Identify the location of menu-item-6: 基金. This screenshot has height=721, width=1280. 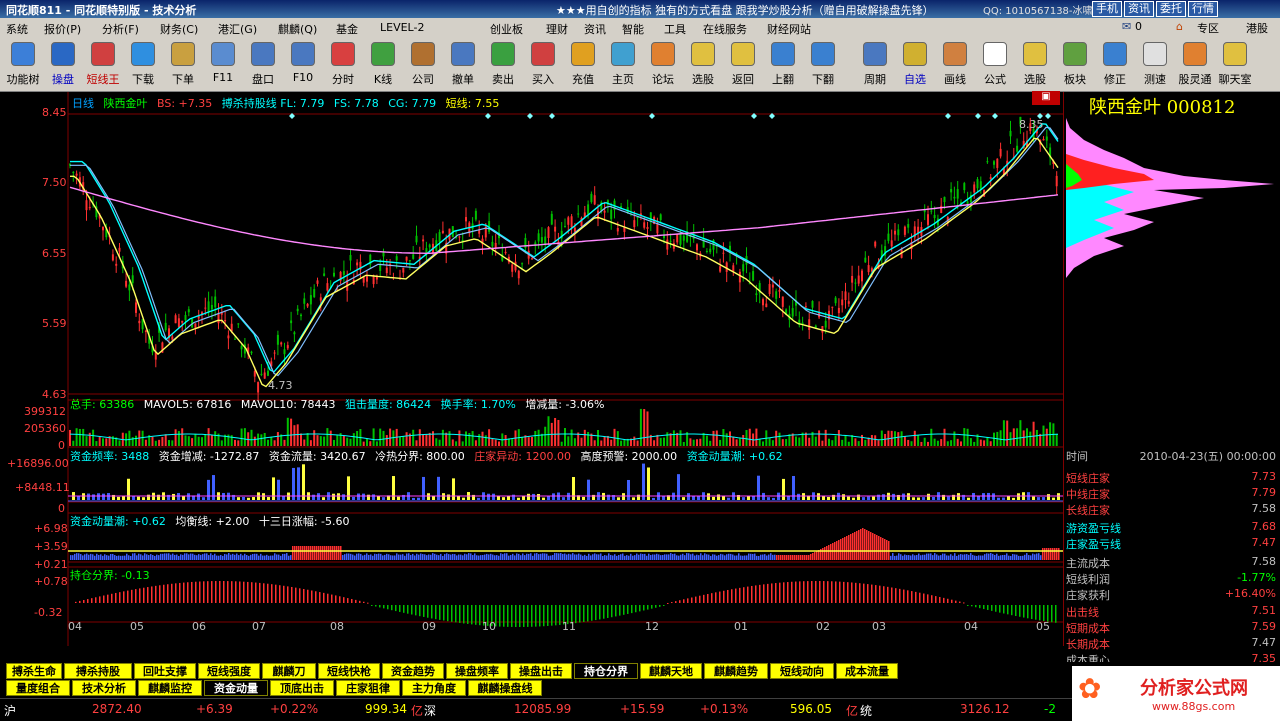
(347, 29).